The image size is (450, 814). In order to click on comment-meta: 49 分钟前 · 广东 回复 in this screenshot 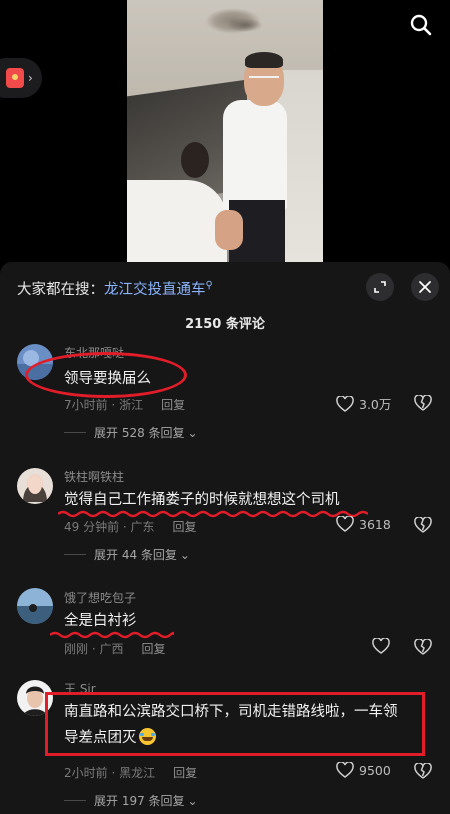, I will do `click(130, 526)`.